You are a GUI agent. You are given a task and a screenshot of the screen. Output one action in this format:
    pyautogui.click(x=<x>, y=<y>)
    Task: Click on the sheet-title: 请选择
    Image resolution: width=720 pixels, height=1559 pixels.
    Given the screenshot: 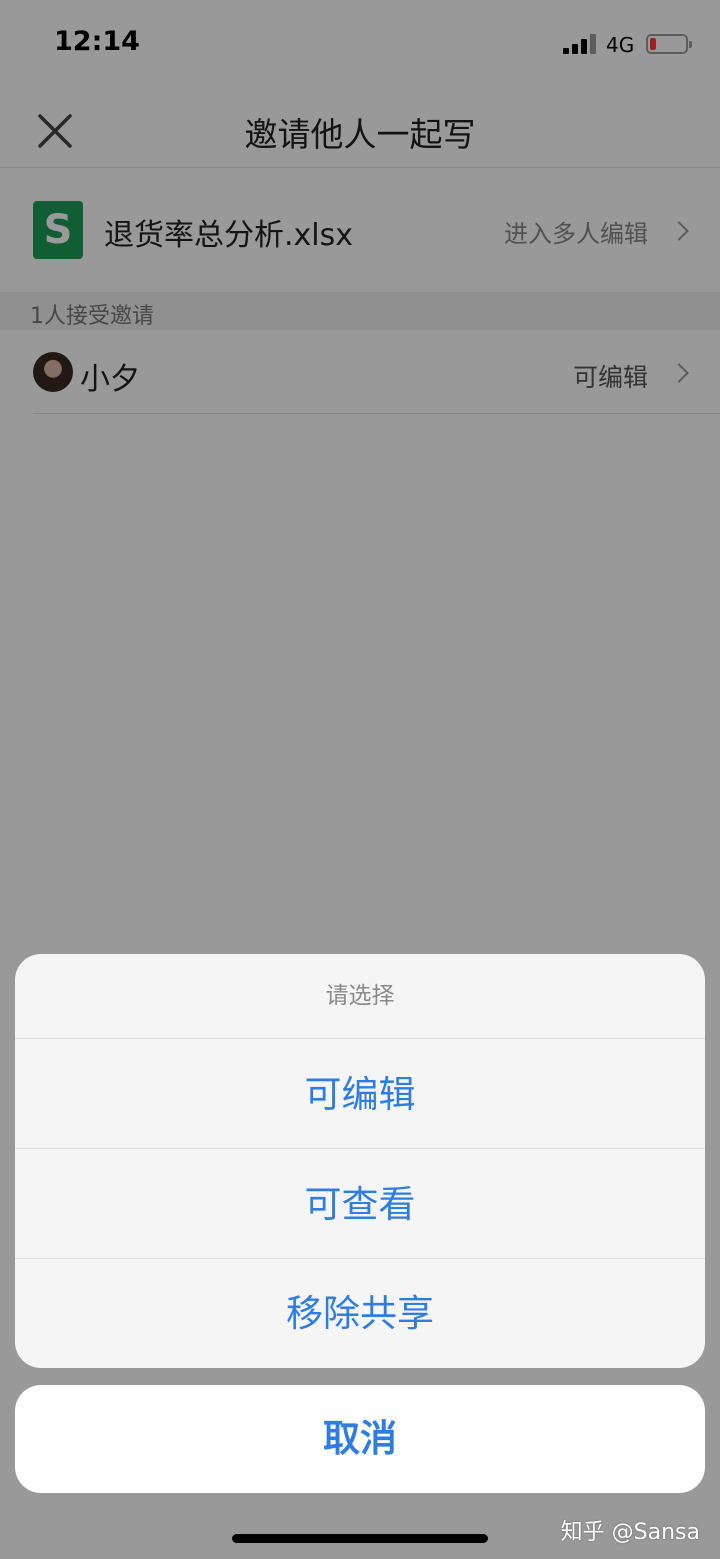 What is the action you would take?
    pyautogui.click(x=360, y=996)
    